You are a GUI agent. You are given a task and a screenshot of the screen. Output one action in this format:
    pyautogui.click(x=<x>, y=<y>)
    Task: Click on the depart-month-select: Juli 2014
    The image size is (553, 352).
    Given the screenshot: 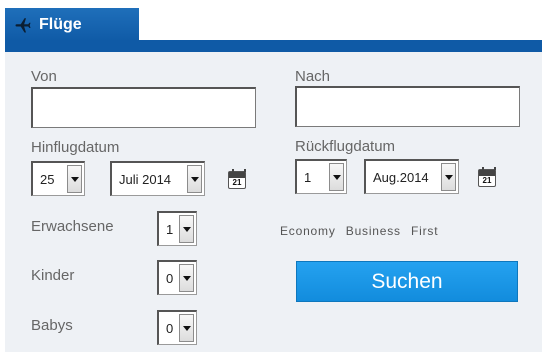 What is the action you would take?
    pyautogui.click(x=157, y=178)
    